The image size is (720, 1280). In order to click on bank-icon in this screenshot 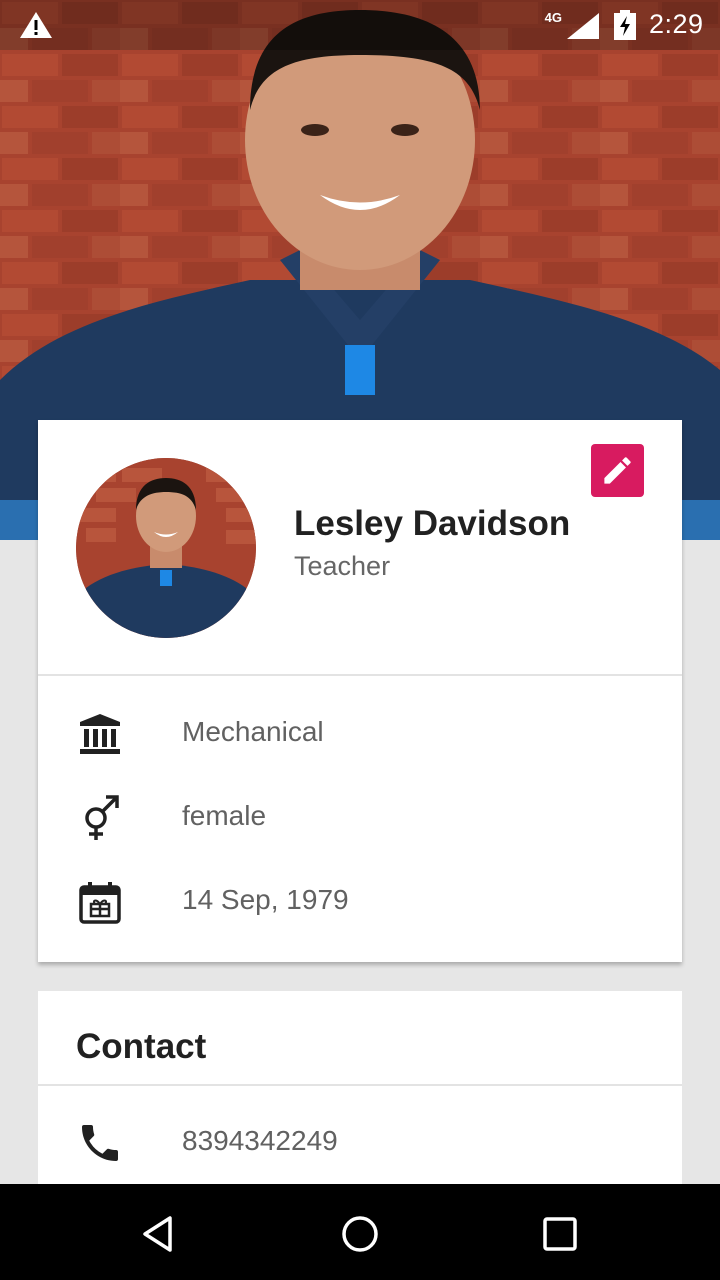, I will do `click(100, 734)`.